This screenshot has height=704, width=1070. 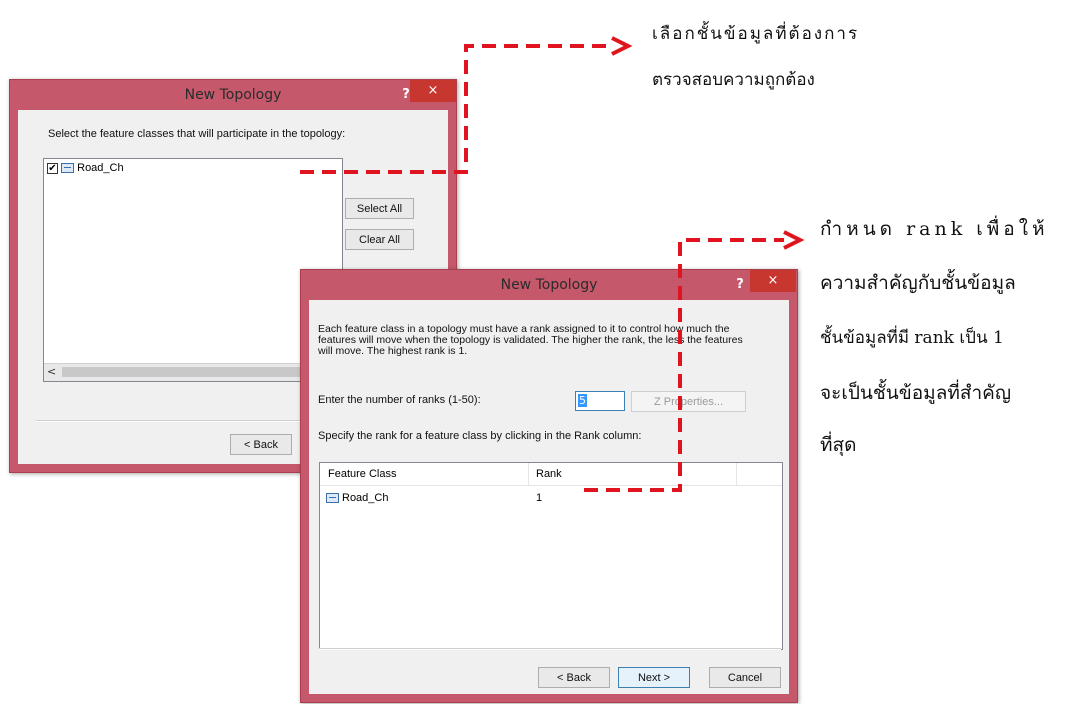 I want to click on annotation-right-line-1: กำหนด rank เพื่อให้, so click(x=934, y=229).